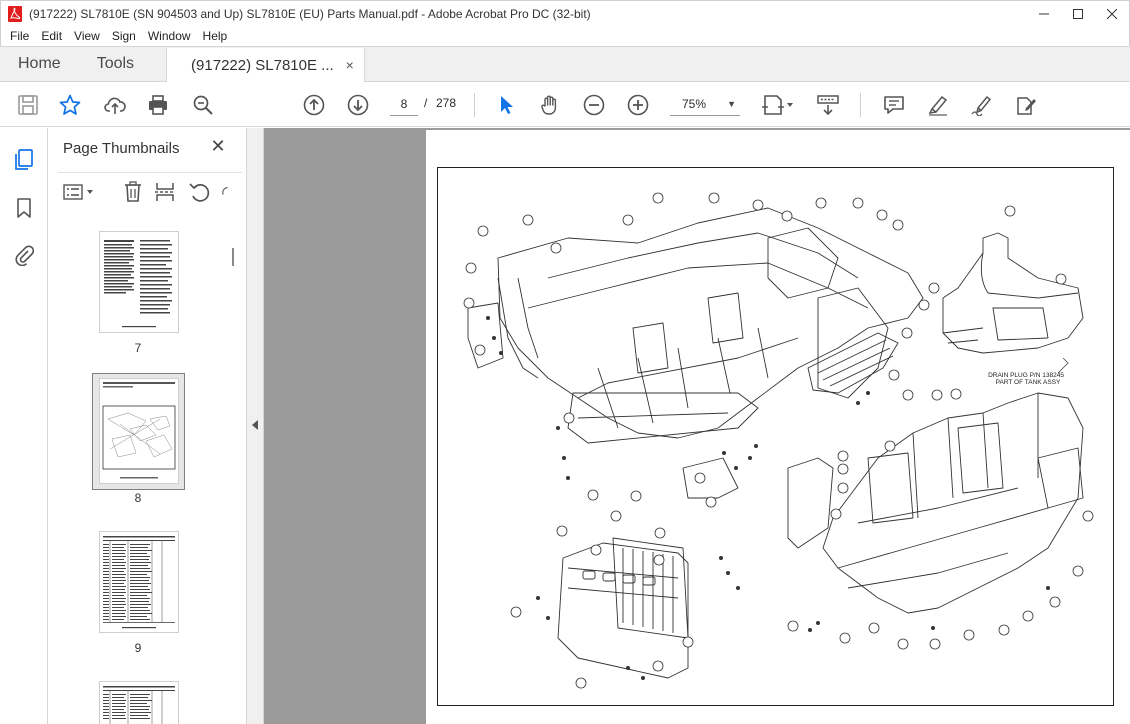 The height and width of the screenshot is (724, 1130). Describe the element at coordinates (133, 192) in the screenshot. I see `delete-page-icon` at that location.